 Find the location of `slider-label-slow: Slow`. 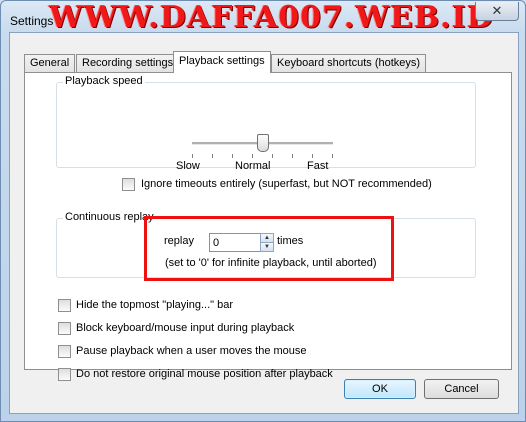

slider-label-slow: Slow is located at coordinates (188, 166).